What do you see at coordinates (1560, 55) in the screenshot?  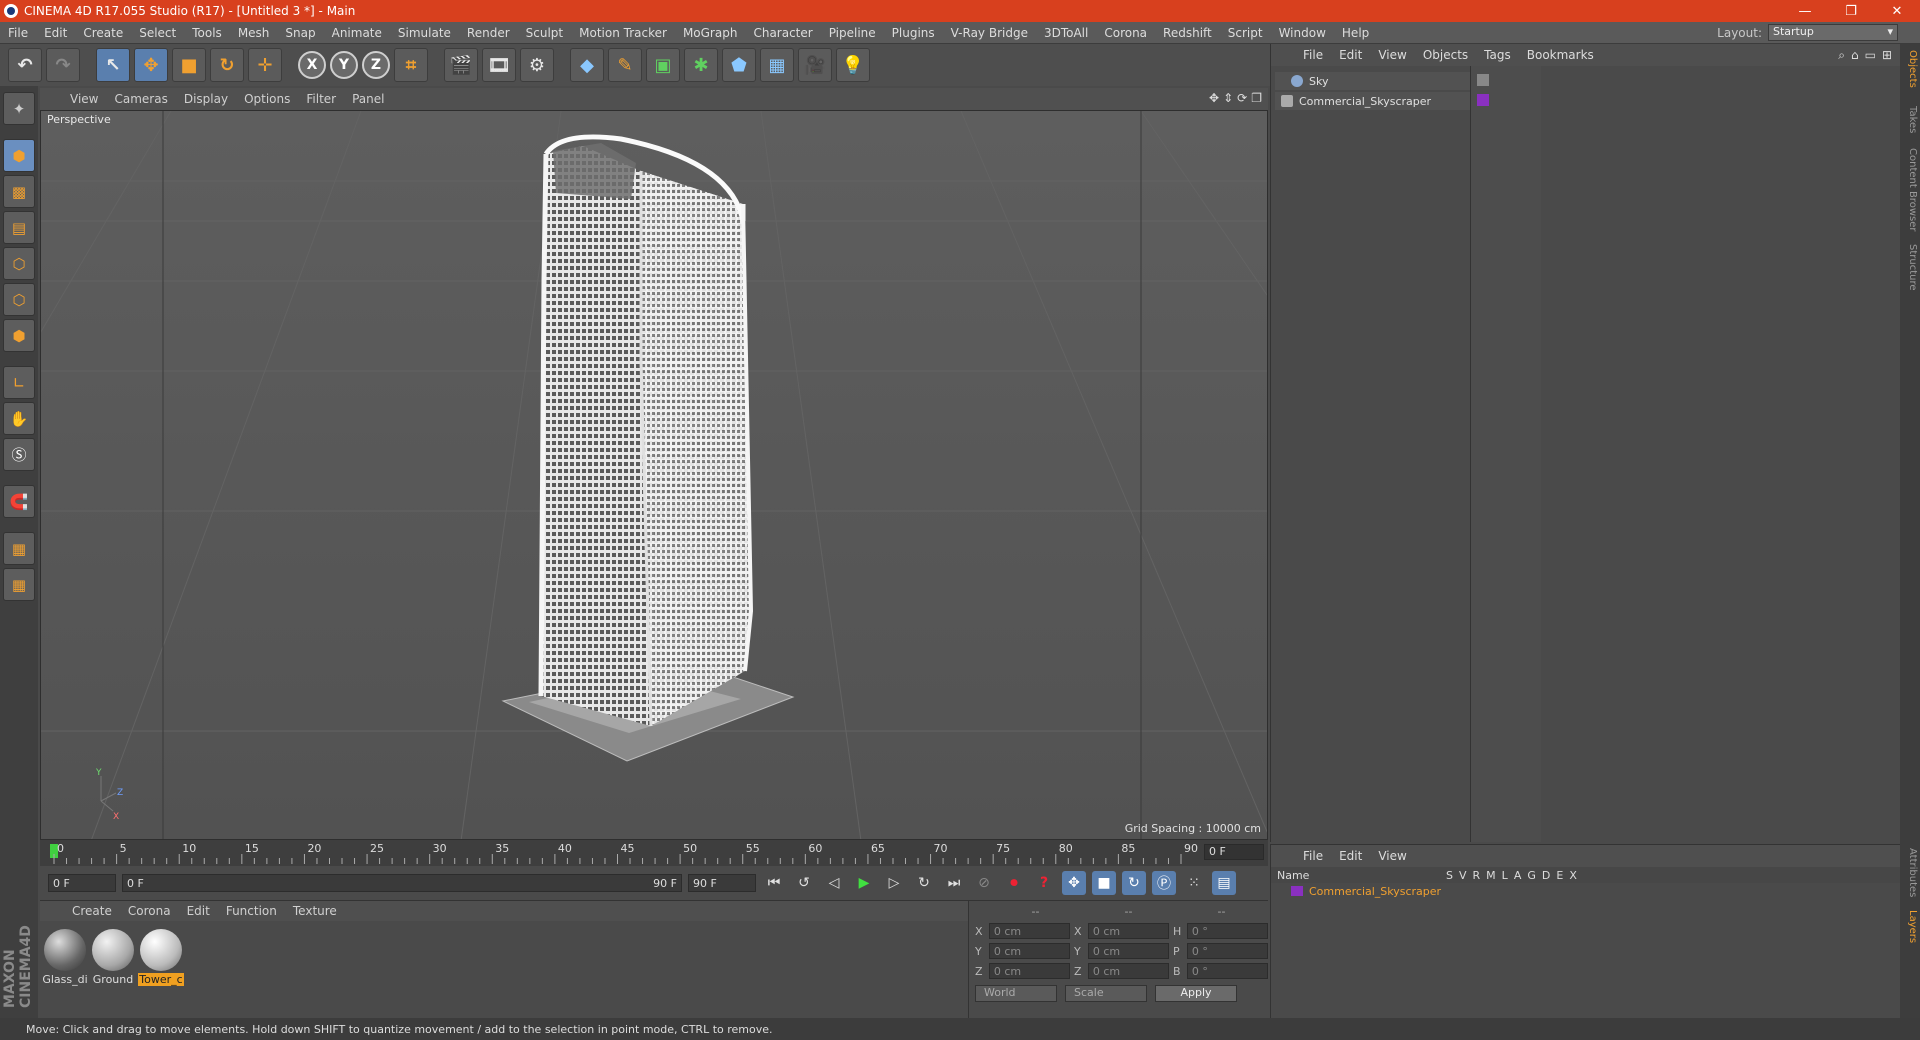 I see `objects-menu-bookmarks: Bookmarks` at bounding box center [1560, 55].